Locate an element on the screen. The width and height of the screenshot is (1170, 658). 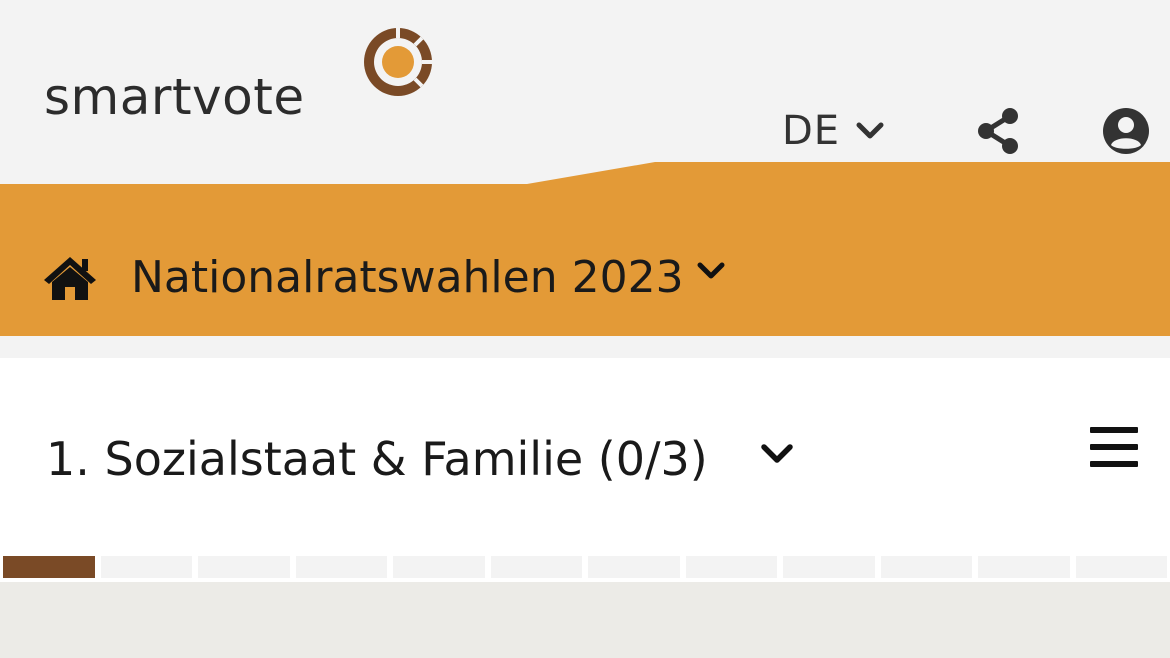
question-progress is located at coordinates (585, 567).